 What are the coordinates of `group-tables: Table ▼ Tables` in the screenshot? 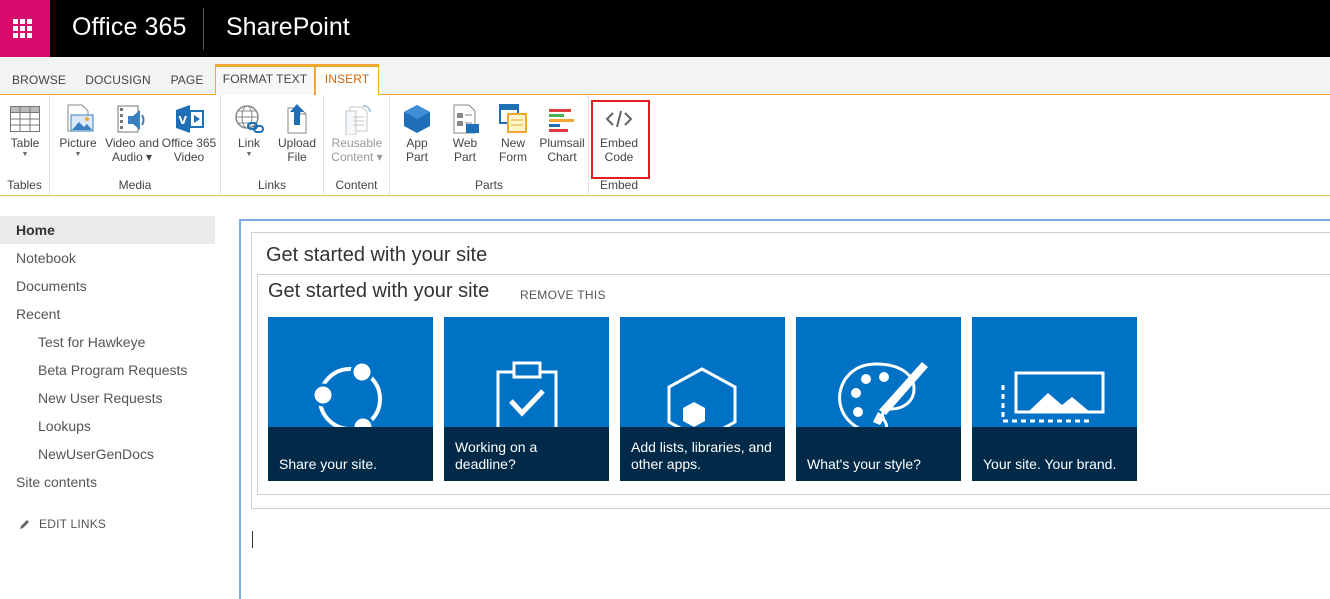 It's located at (25, 145).